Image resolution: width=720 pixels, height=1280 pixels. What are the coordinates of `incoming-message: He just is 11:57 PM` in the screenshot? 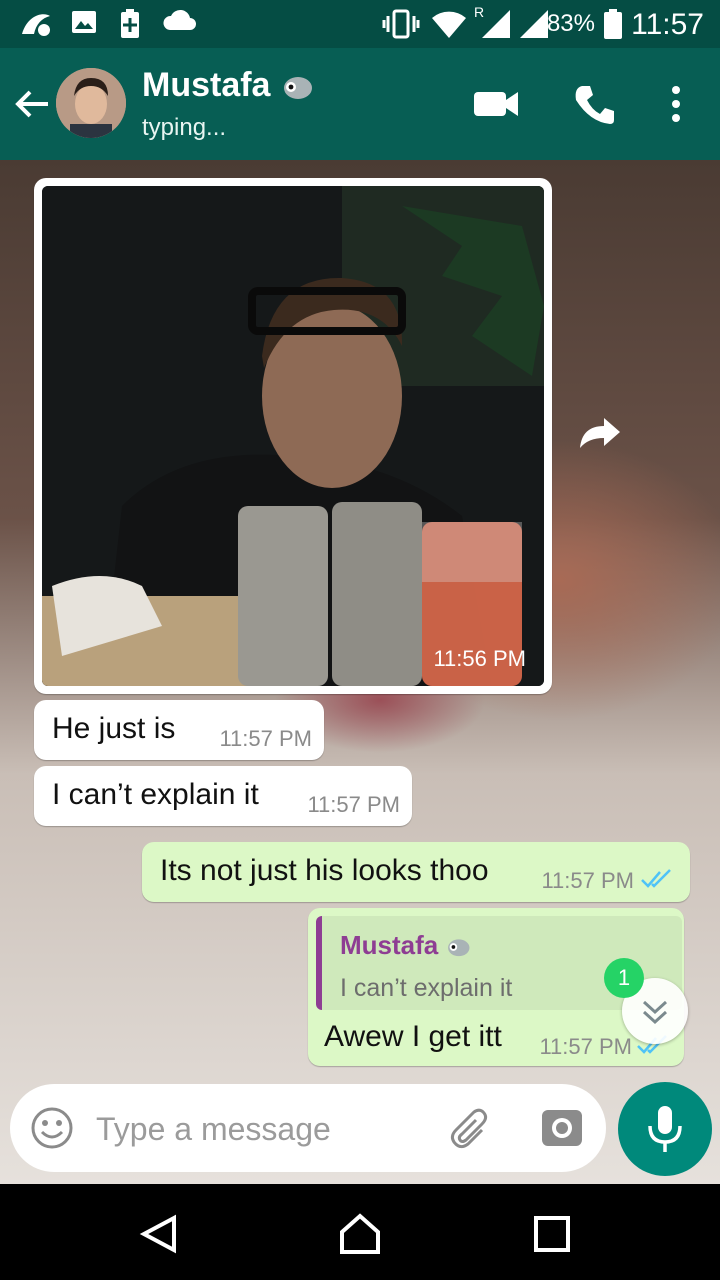 It's located at (179, 730).